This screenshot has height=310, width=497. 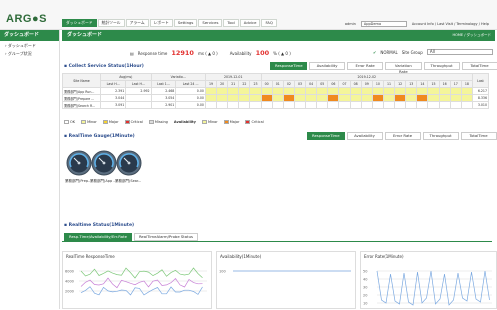 What do you see at coordinates (459, 52) in the screenshot?
I see `site-group-select: All` at bounding box center [459, 52].